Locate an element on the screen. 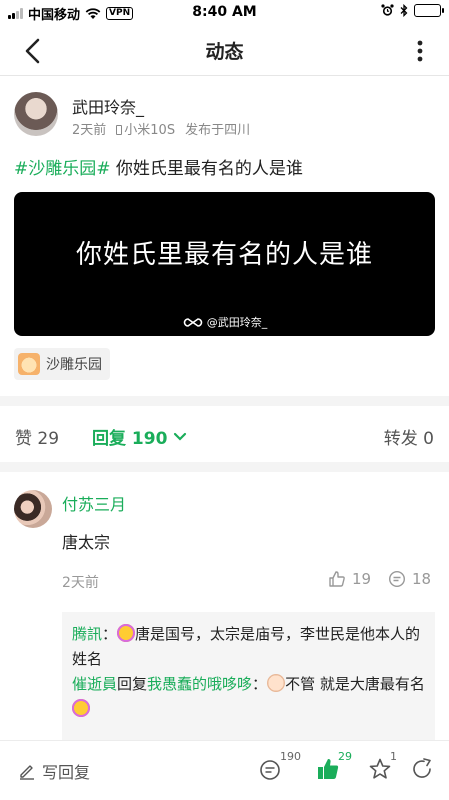 This screenshot has width=449, height=800. comment-like-count: 19 is located at coordinates (362, 579).